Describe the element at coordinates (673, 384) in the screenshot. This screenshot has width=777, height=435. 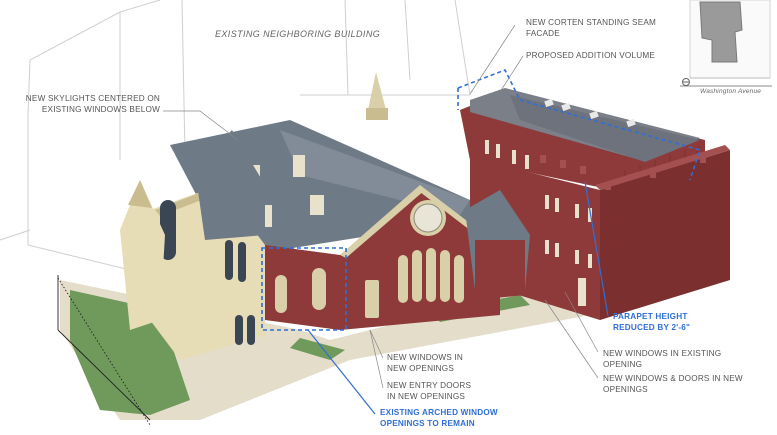
I see `label-windows-doors: NEW WINDOWS & DOORS IN NEW OPENINGS` at that location.